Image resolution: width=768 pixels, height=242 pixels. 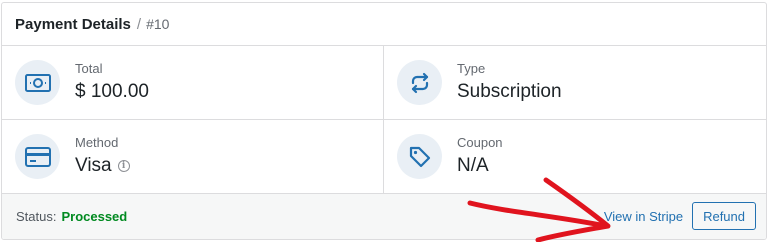 What do you see at coordinates (419, 82) in the screenshot?
I see `repeat-icon` at bounding box center [419, 82].